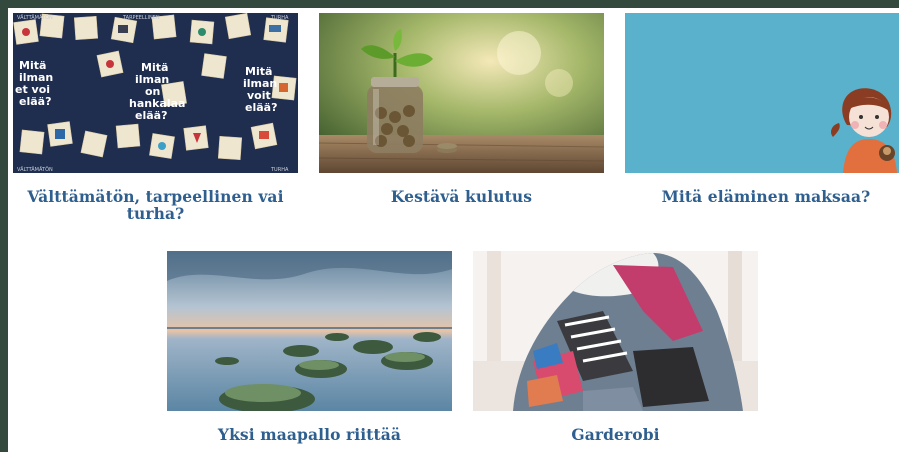 The height and width of the screenshot is (452, 899). What do you see at coordinates (762, 196) in the screenshot?
I see `card-title: Mitä eläminen maksaa?` at bounding box center [762, 196].